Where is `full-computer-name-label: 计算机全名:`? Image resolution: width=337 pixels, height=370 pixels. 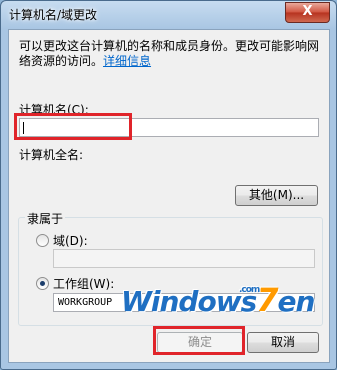 full-computer-name-label: 计算机全名: is located at coordinates (51, 155).